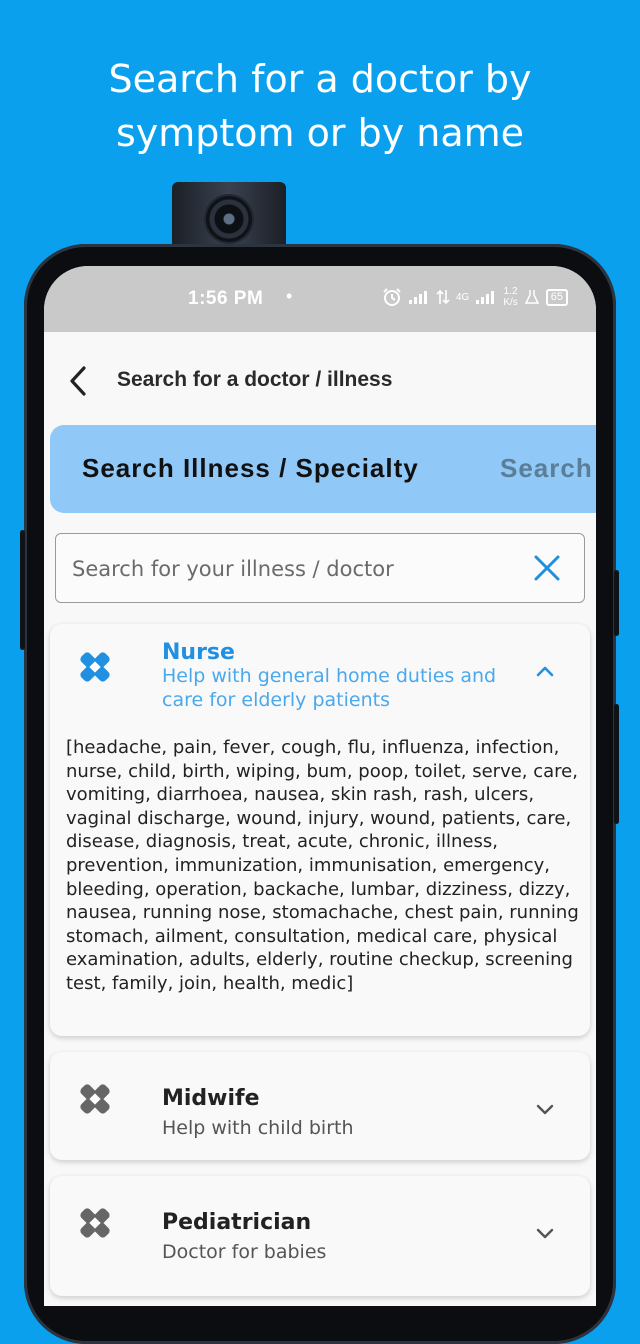 The height and width of the screenshot is (1344, 640). What do you see at coordinates (320, 79) in the screenshot?
I see `headline-line-1: Search for a doctor by` at bounding box center [320, 79].